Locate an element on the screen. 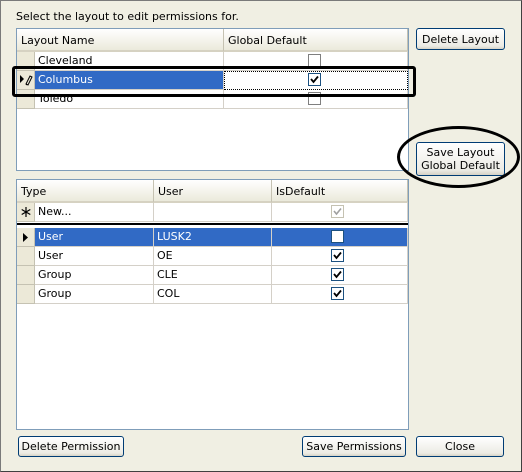  delete-layout-button: Delete Layout is located at coordinates (460, 39).